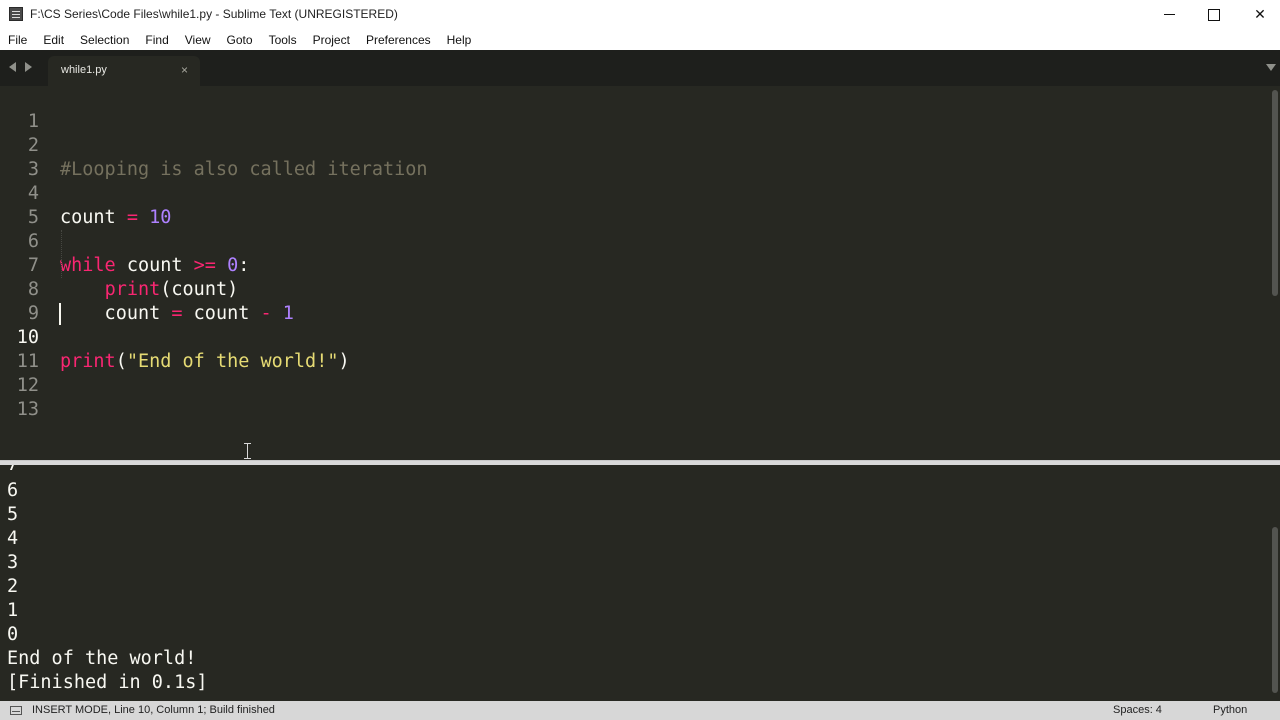 The height and width of the screenshot is (720, 1280). I want to click on output-line: [Finished in 0.1s], so click(107, 682).